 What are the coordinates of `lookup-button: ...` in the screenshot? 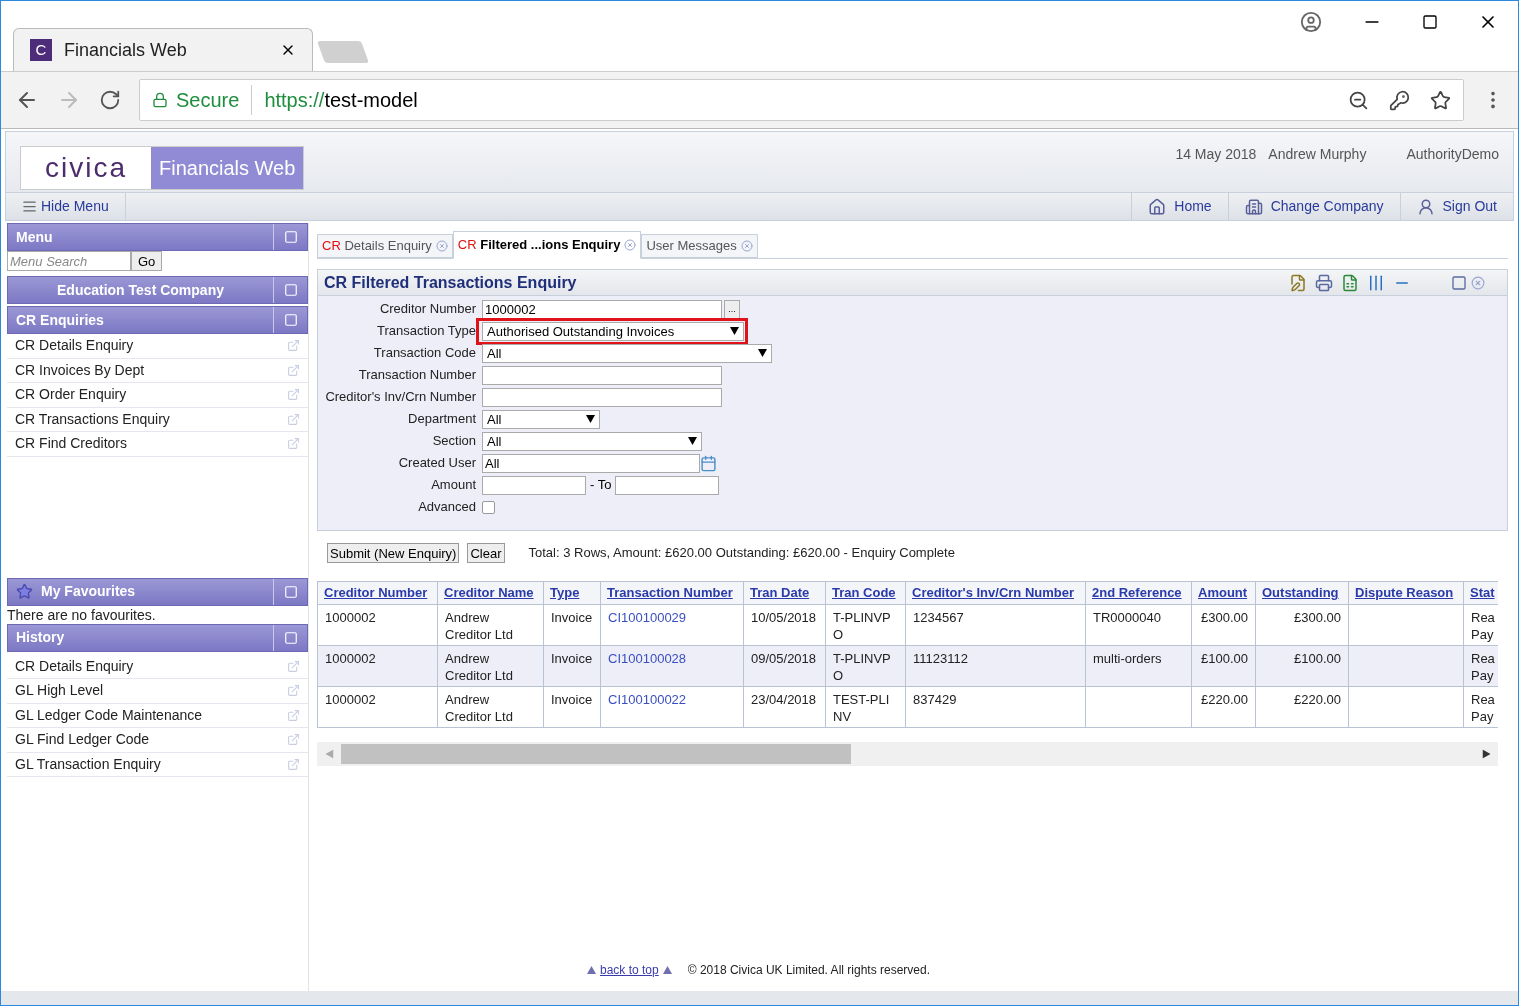 It's located at (732, 309).